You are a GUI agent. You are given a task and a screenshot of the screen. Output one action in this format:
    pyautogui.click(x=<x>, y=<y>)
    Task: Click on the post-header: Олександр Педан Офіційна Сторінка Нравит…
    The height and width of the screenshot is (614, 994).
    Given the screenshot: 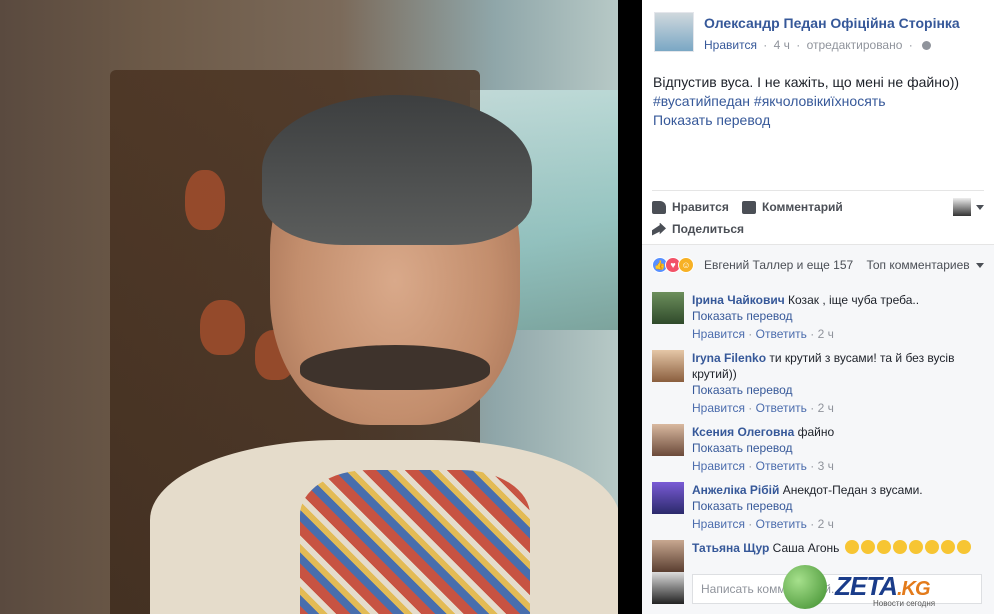 What is the action you would take?
    pyautogui.click(x=819, y=34)
    